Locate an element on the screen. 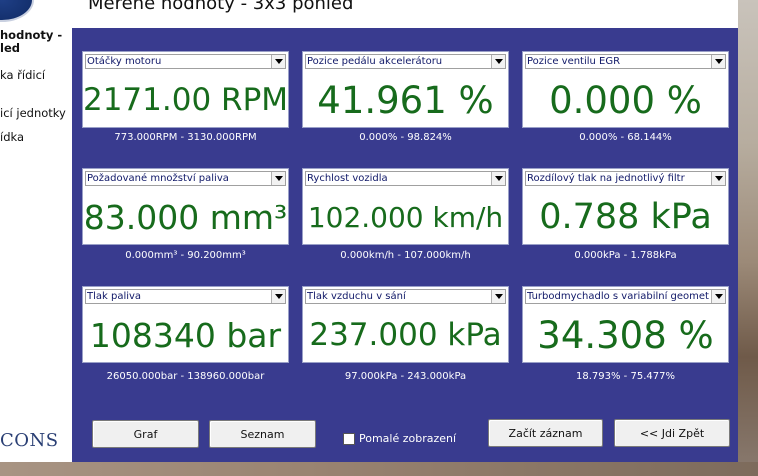 The width and height of the screenshot is (758, 476). tile-value: 34.308 % is located at coordinates (625, 335).